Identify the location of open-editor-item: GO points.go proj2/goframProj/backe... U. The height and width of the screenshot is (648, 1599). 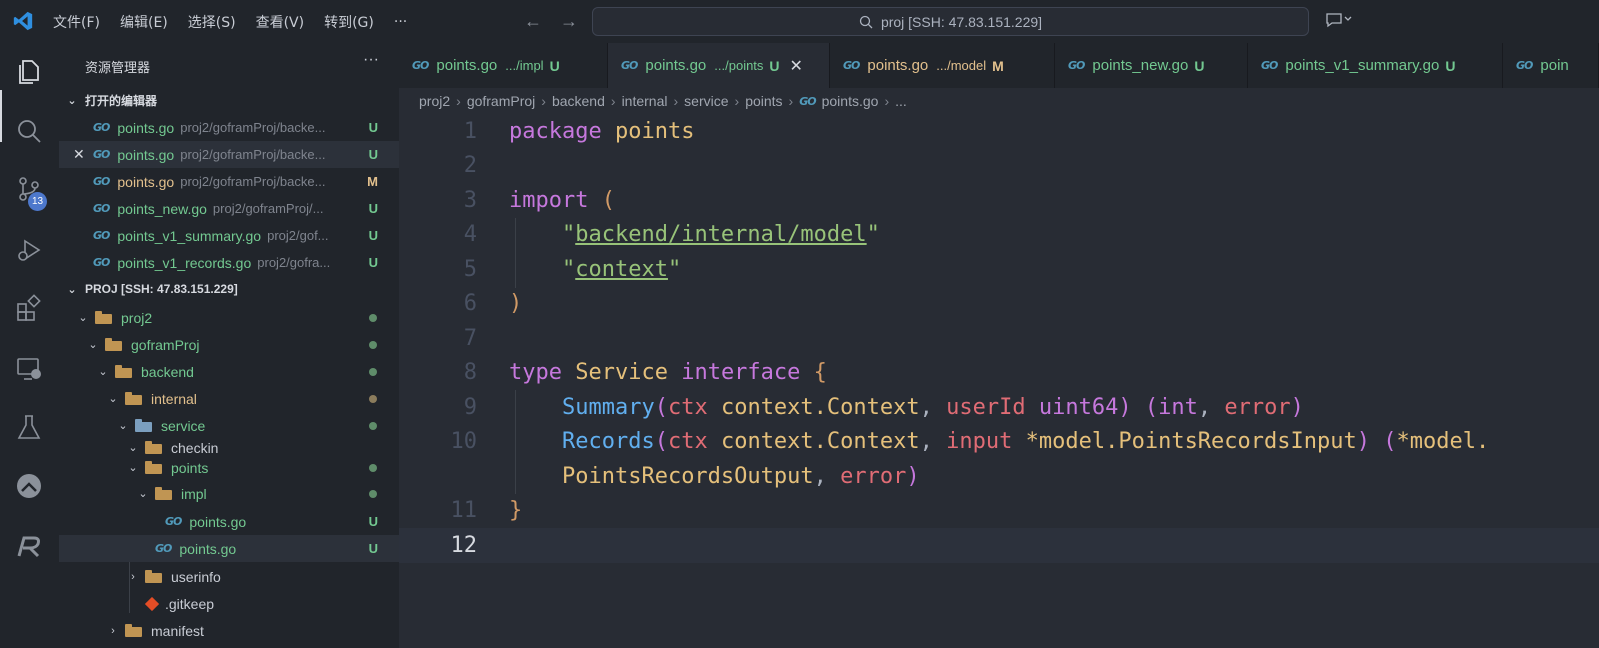
(229, 127).